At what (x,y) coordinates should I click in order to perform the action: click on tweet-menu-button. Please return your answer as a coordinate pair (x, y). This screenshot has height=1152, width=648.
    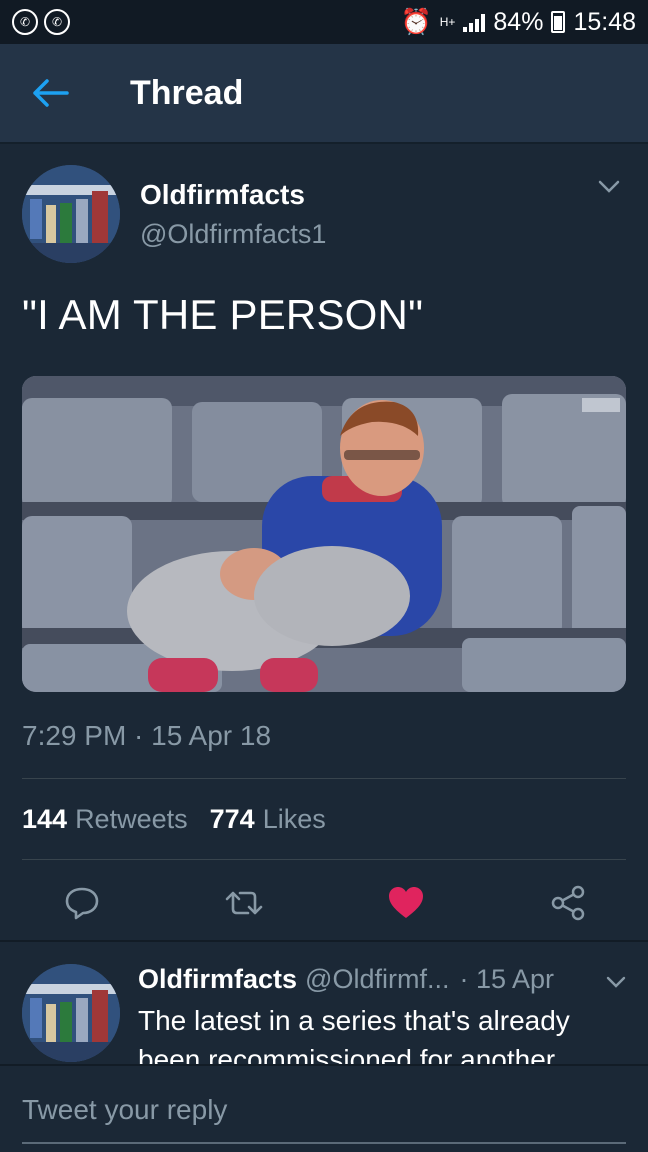
    Looking at the image, I should click on (609, 189).